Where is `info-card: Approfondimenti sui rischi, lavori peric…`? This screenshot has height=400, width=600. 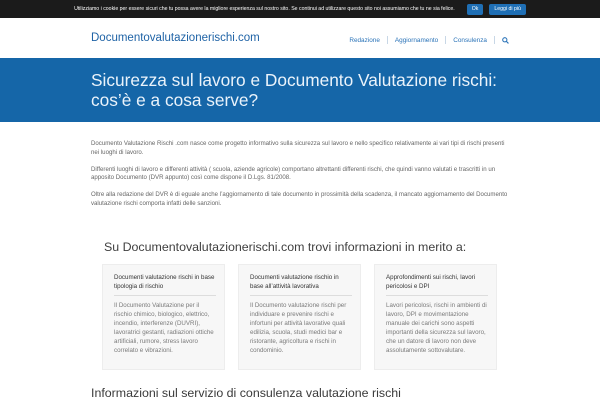
info-card: Approfondimenti sui rischi, lavori peric… is located at coordinates (435, 317).